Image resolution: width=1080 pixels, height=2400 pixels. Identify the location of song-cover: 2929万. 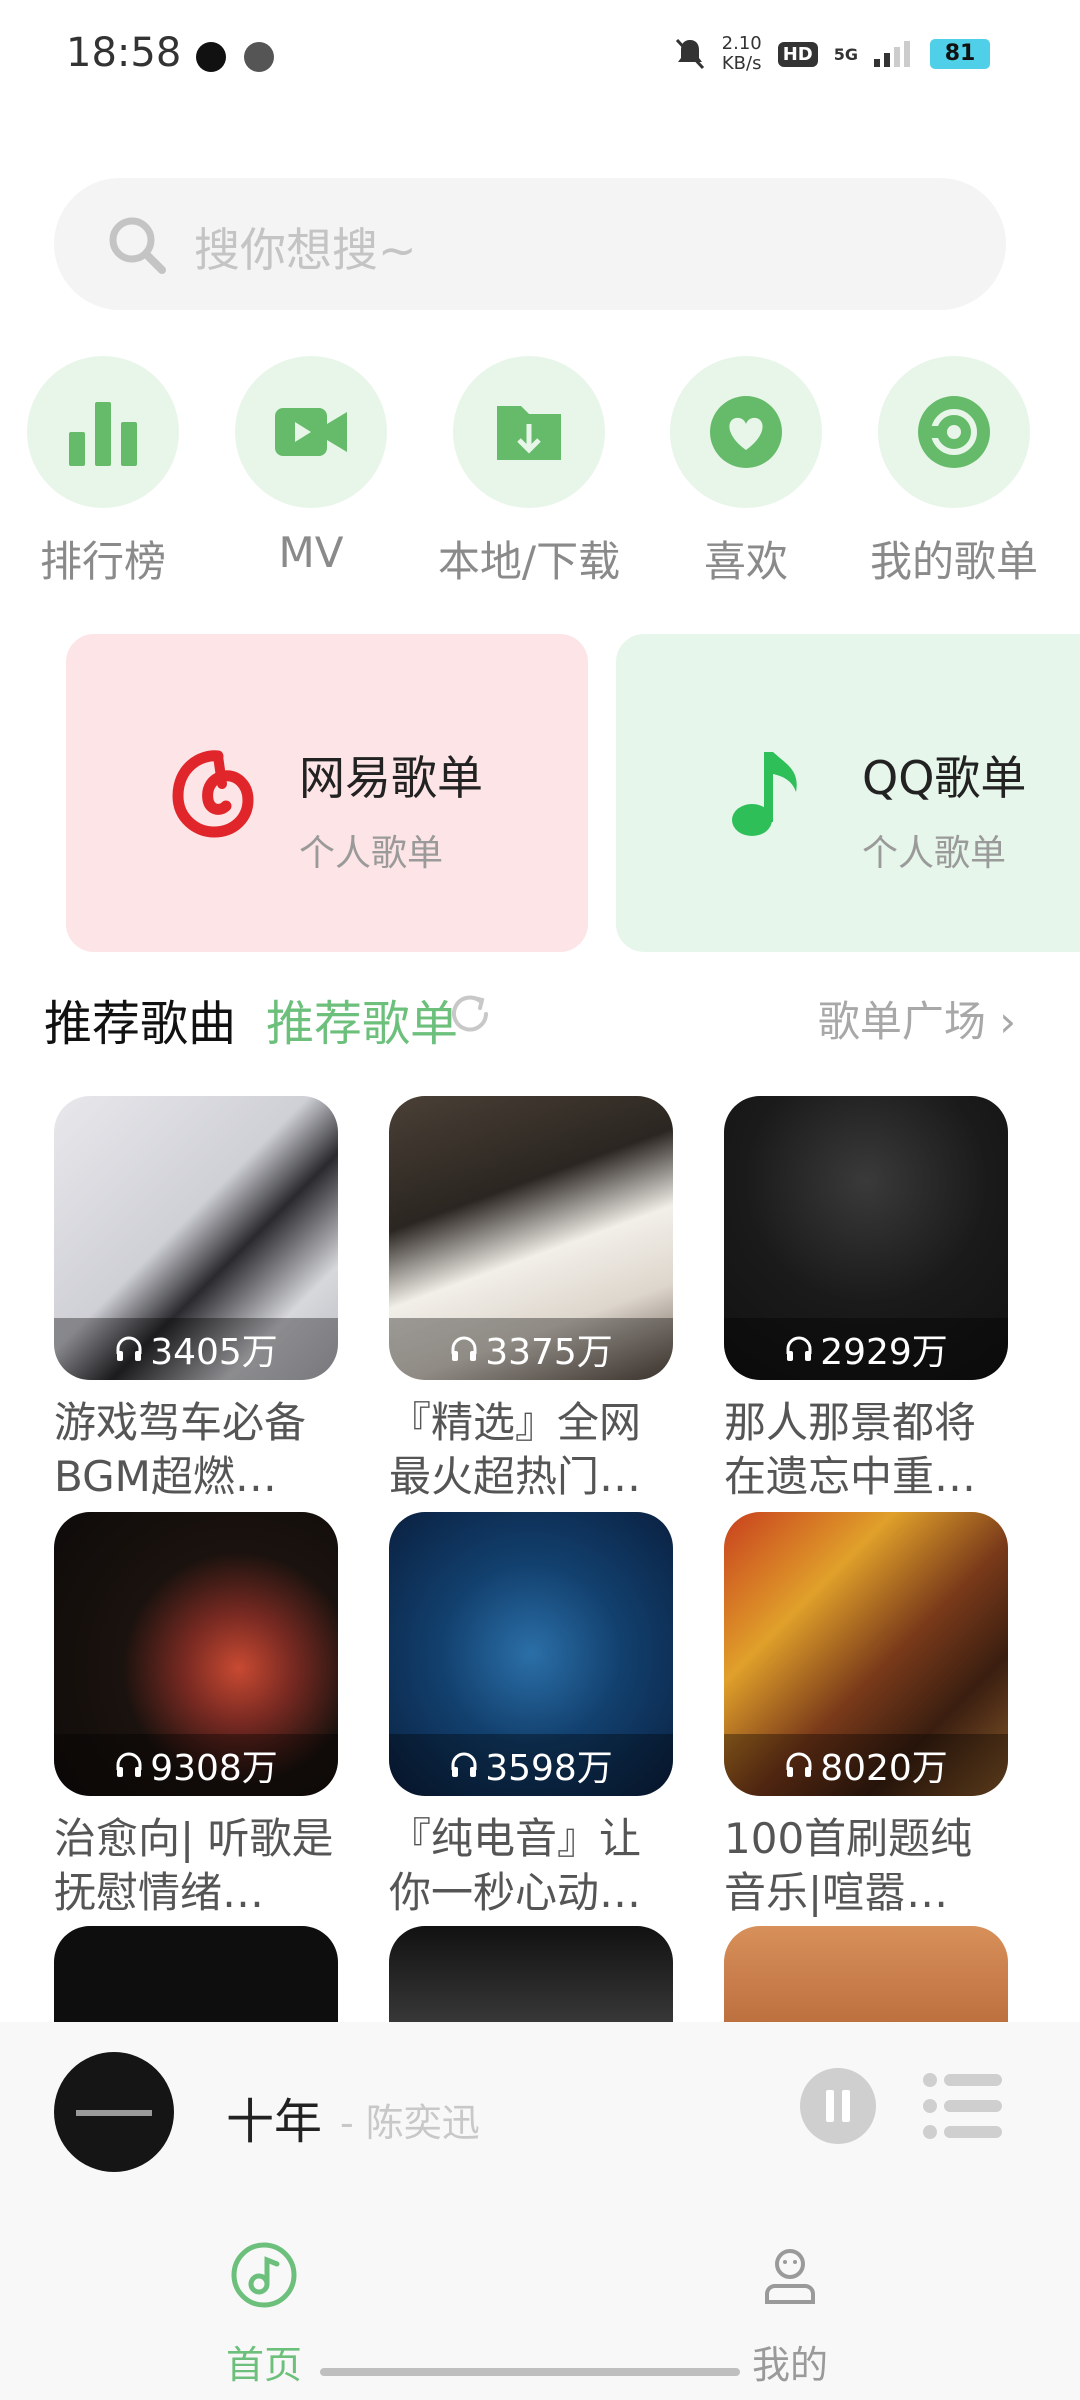
(866, 1238).